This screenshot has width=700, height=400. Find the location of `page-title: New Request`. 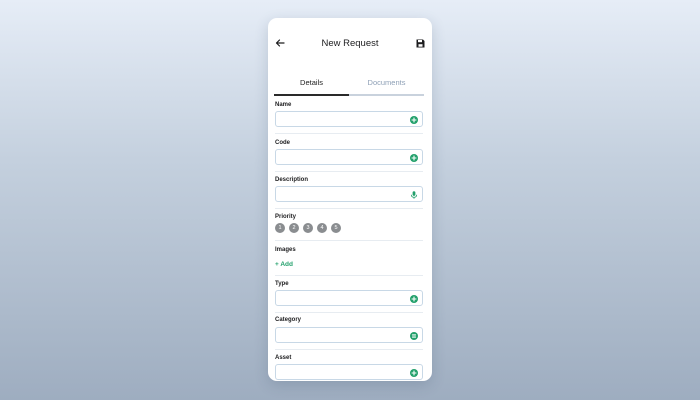

page-title: New Request is located at coordinates (350, 43).